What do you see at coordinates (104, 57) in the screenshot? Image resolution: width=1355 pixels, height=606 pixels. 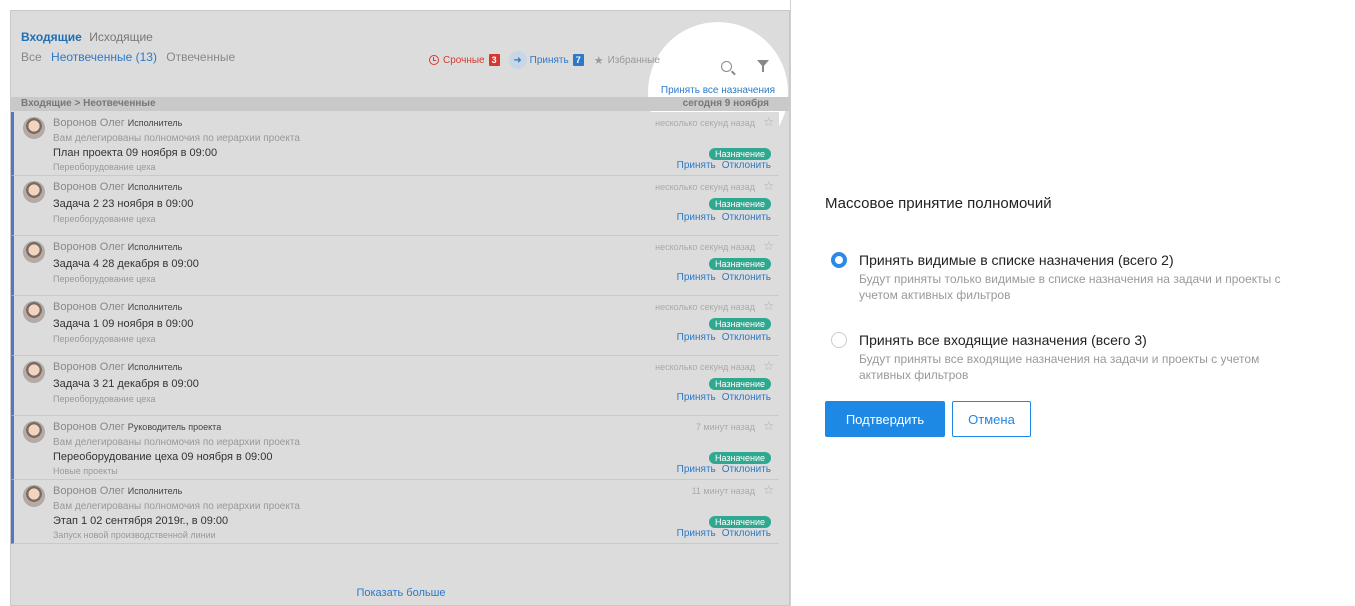 I see `subtab-unanswered: Неотвеченные (13)` at bounding box center [104, 57].